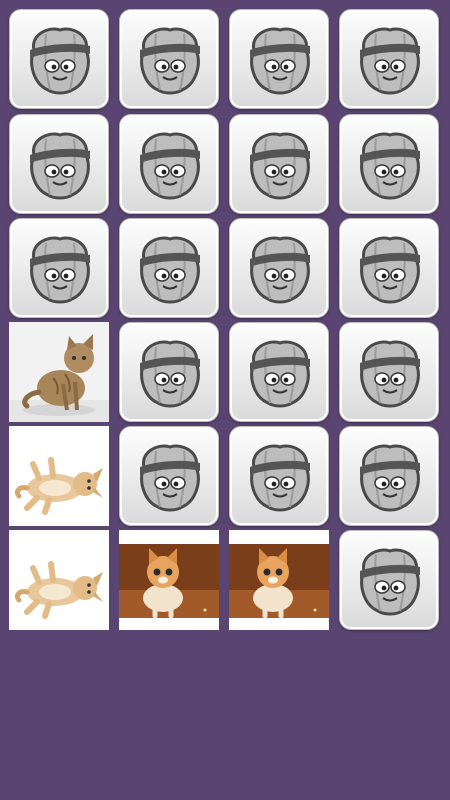  I want to click on tabby-kitten-photo, so click(59, 372).